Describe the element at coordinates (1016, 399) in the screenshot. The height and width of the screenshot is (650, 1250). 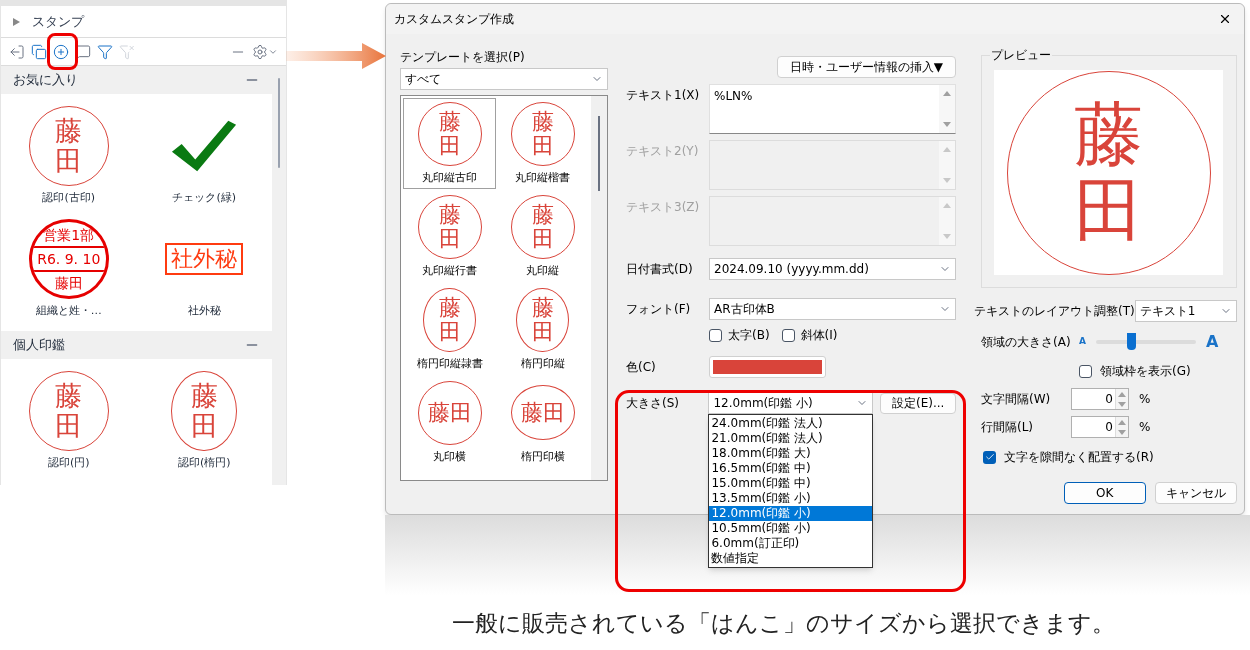
I see `field-label: 文字間隔(W)` at that location.